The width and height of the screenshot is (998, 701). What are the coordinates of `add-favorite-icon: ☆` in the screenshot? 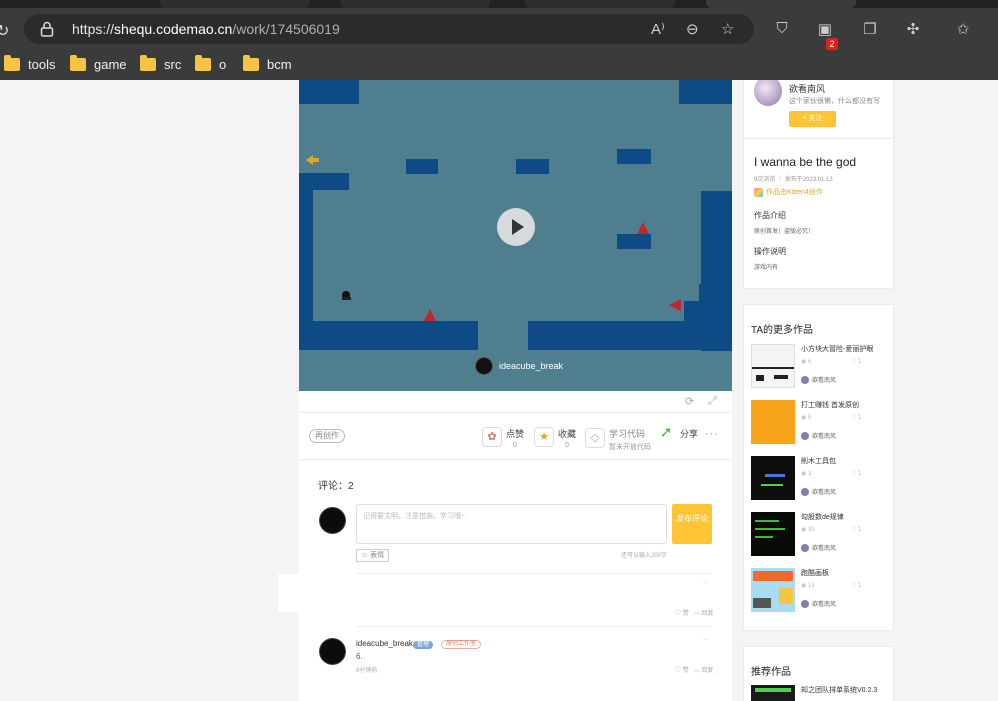 It's located at (727, 29).